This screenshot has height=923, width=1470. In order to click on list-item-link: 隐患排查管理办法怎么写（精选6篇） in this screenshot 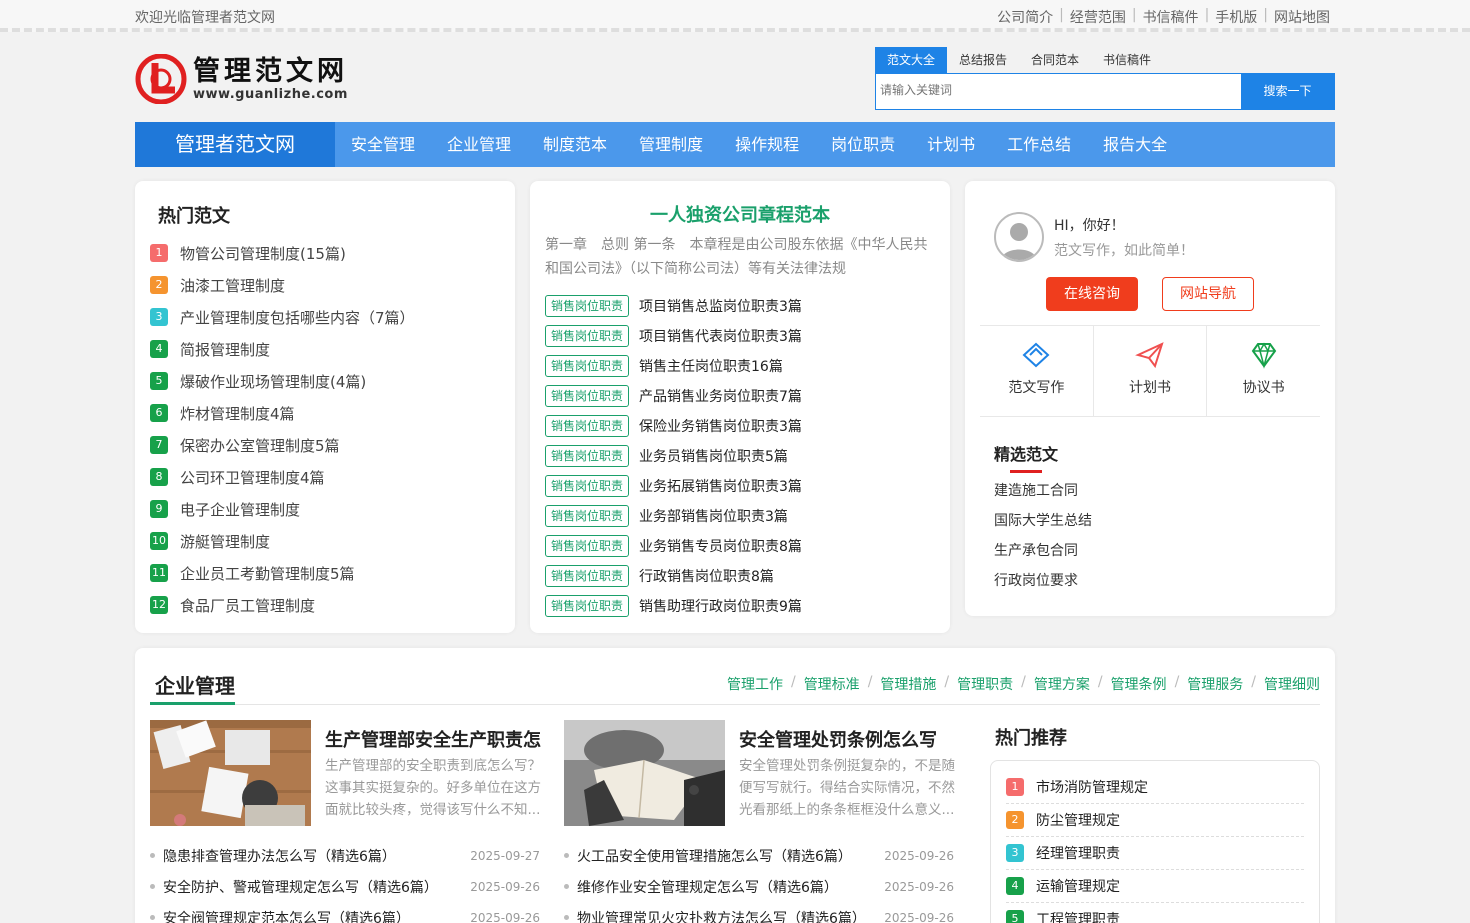, I will do `click(279, 856)`.